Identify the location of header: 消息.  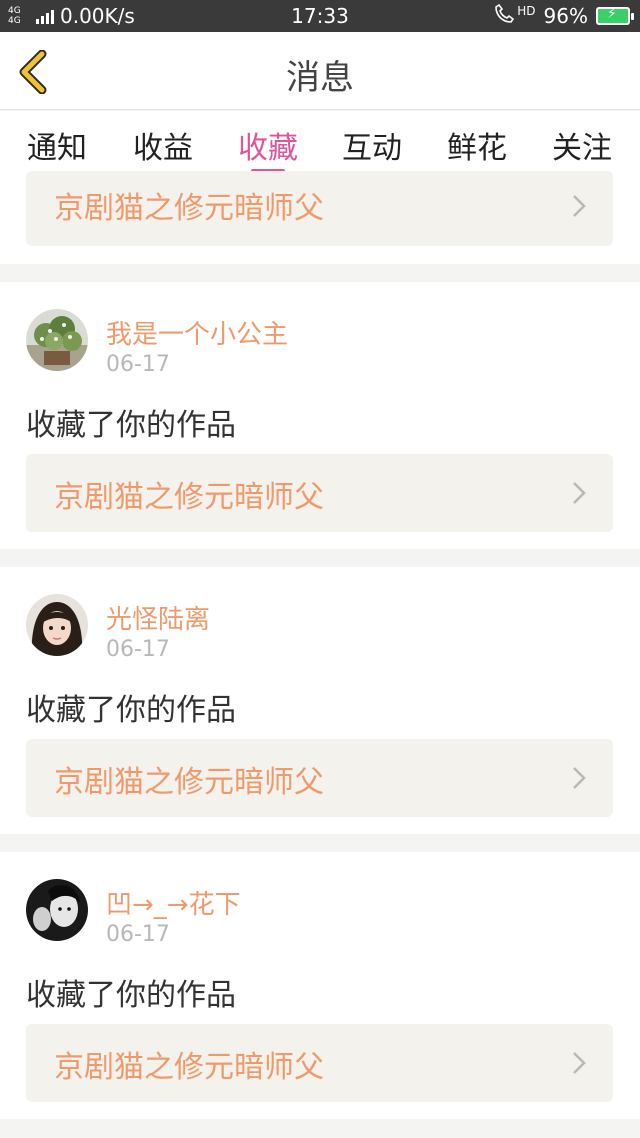
(320, 71).